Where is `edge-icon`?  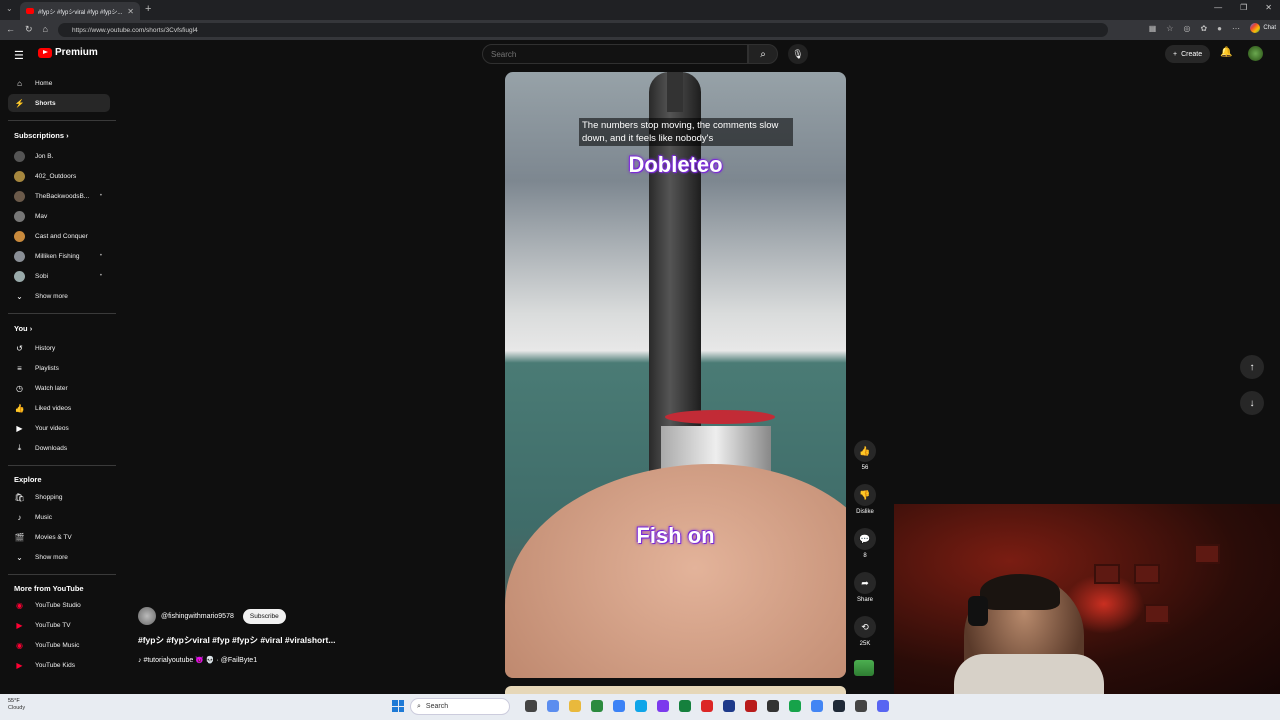
edge-icon is located at coordinates (641, 706).